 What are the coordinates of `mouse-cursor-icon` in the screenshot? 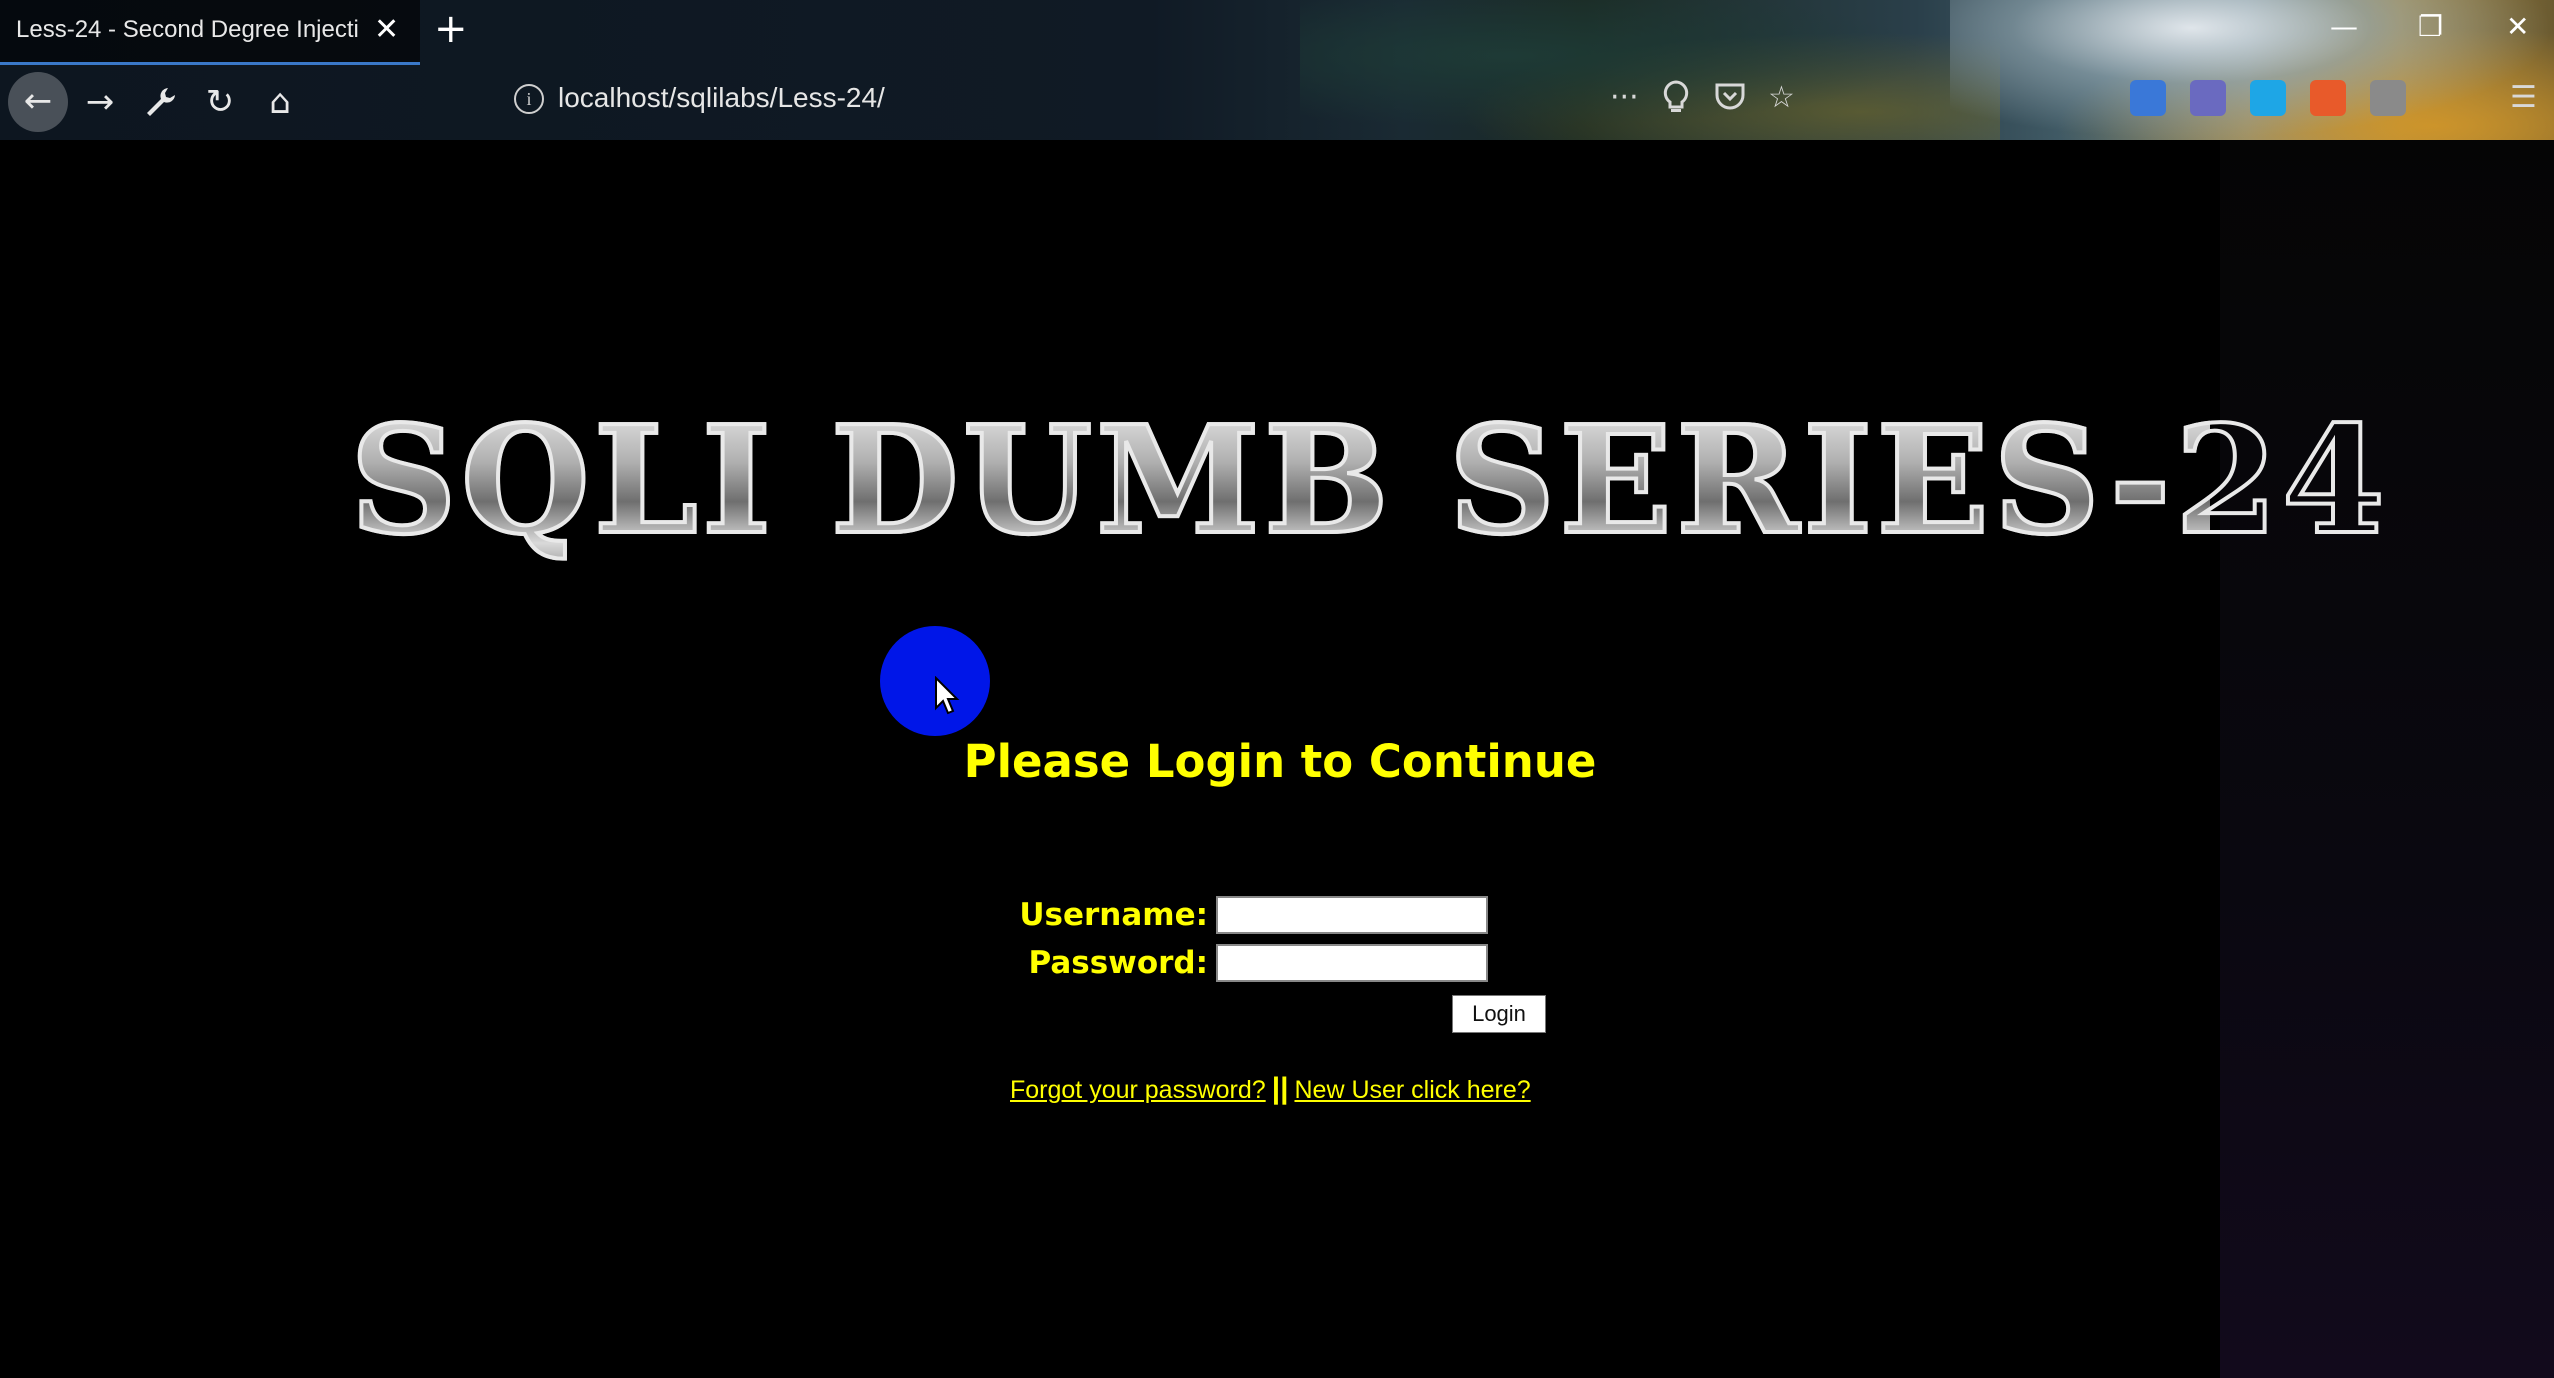 It's located at (947, 695).